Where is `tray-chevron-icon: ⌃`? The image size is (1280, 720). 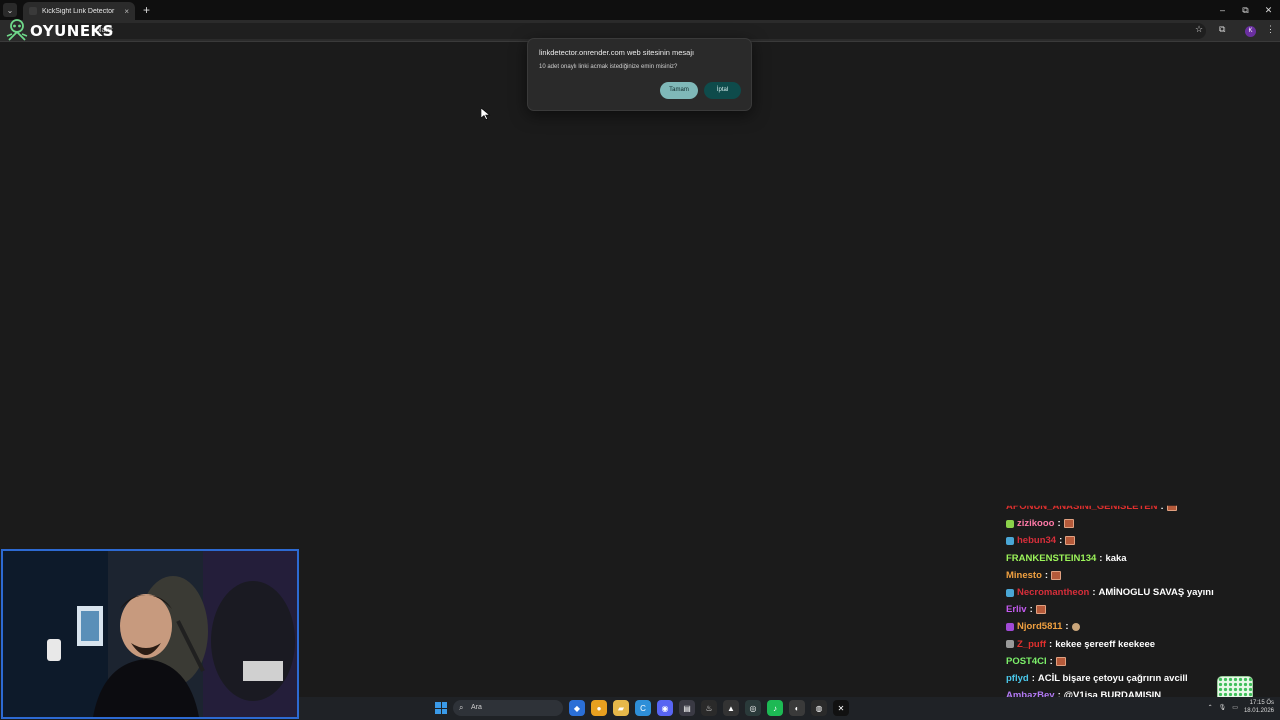 tray-chevron-icon: ⌃ is located at coordinates (1210, 707).